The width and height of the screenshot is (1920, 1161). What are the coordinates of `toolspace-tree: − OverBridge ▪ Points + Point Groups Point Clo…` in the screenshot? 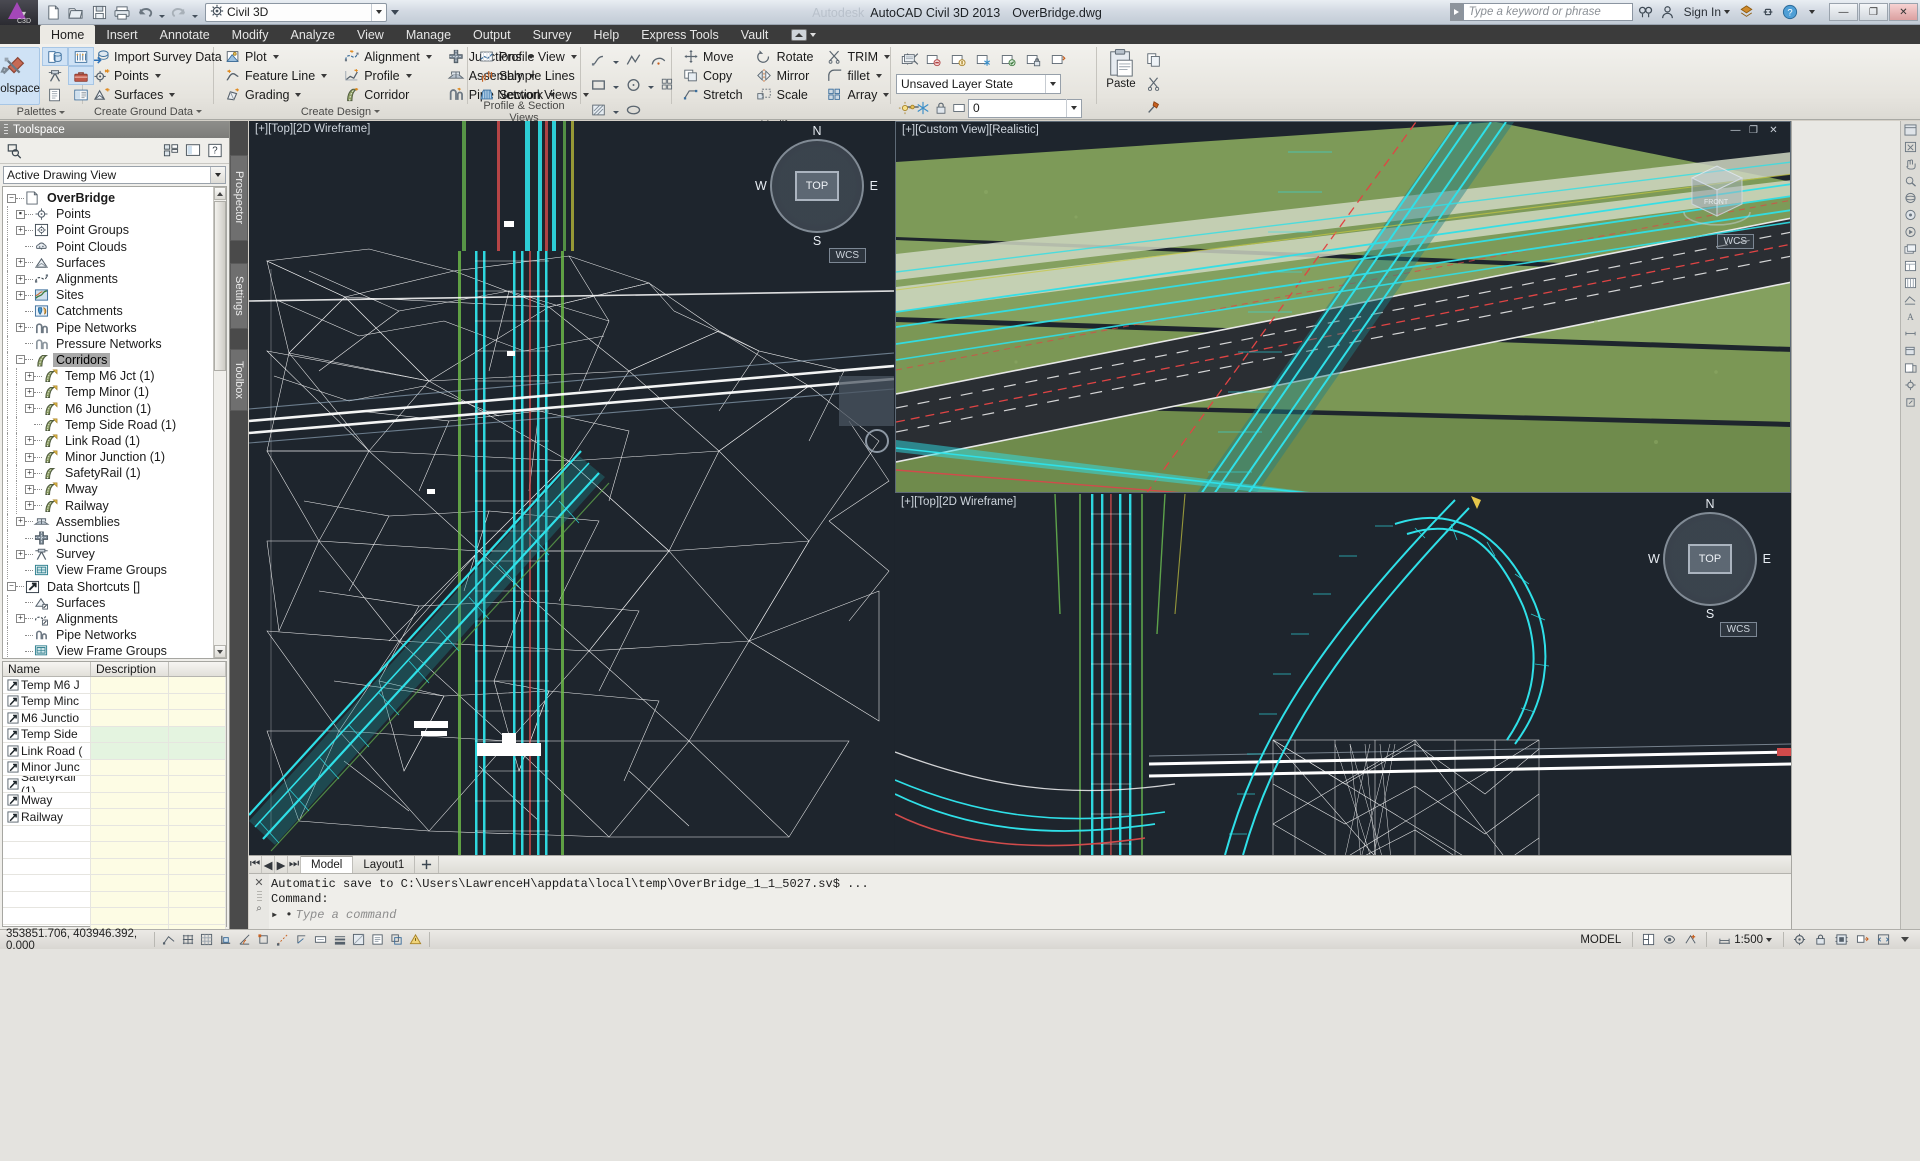 It's located at (114, 422).